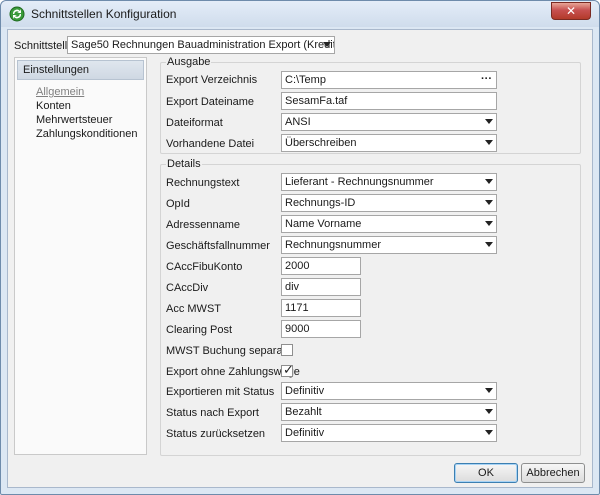  What do you see at coordinates (389, 412) in the screenshot?
I see `status-after-select: Bezahlt` at bounding box center [389, 412].